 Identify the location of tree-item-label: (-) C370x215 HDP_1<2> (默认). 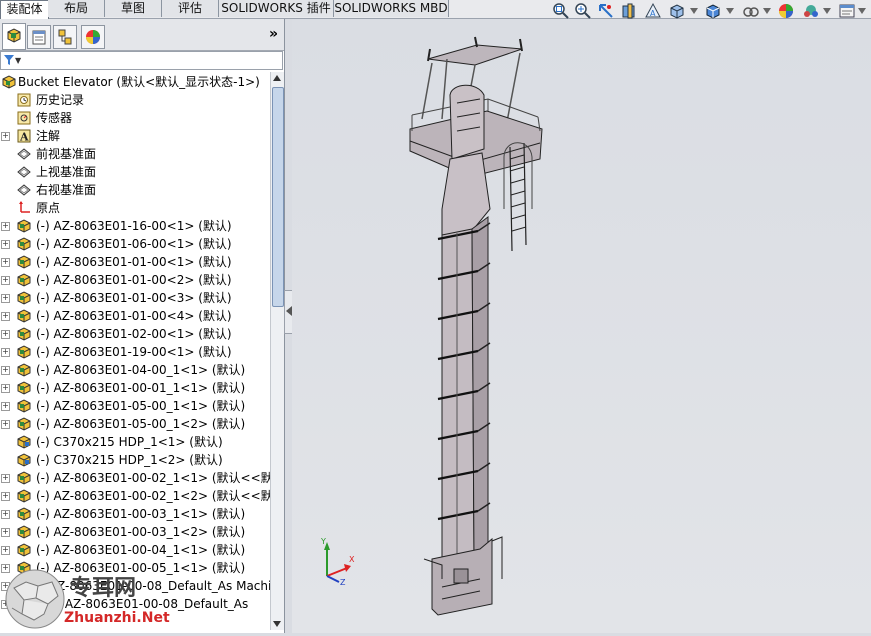
(129, 460).